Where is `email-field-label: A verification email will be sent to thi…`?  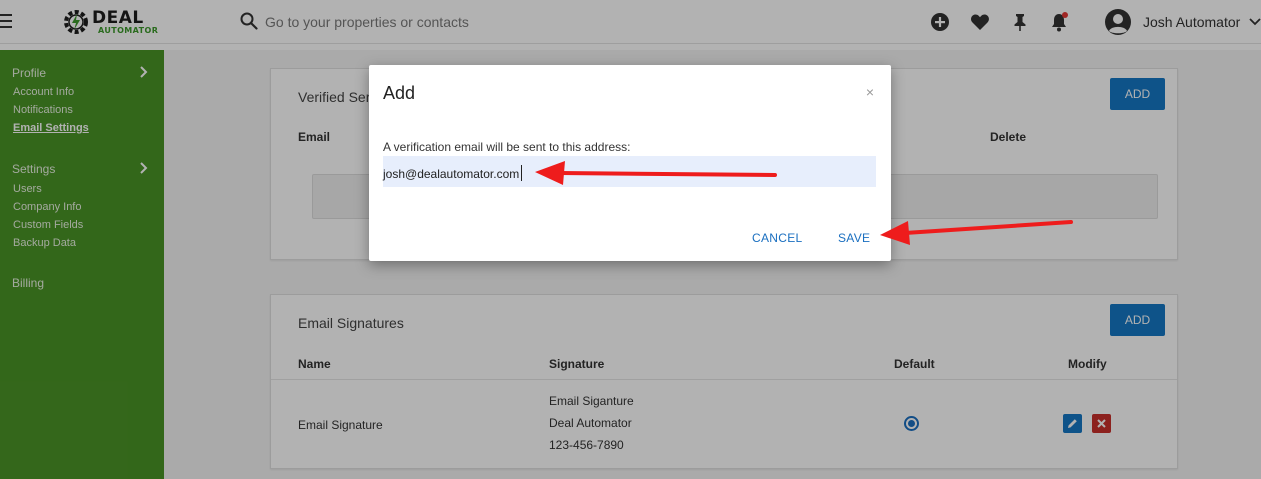
email-field-label: A verification email will be sent to thi… is located at coordinates (507, 147).